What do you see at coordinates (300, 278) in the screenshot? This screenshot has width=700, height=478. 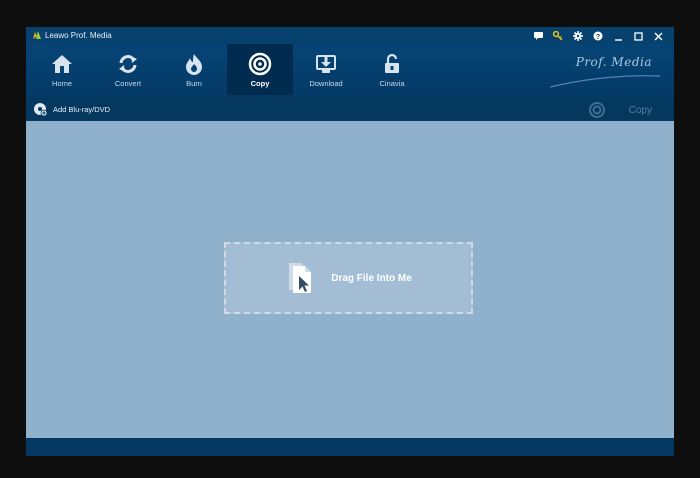 I see `file-drag-icon` at bounding box center [300, 278].